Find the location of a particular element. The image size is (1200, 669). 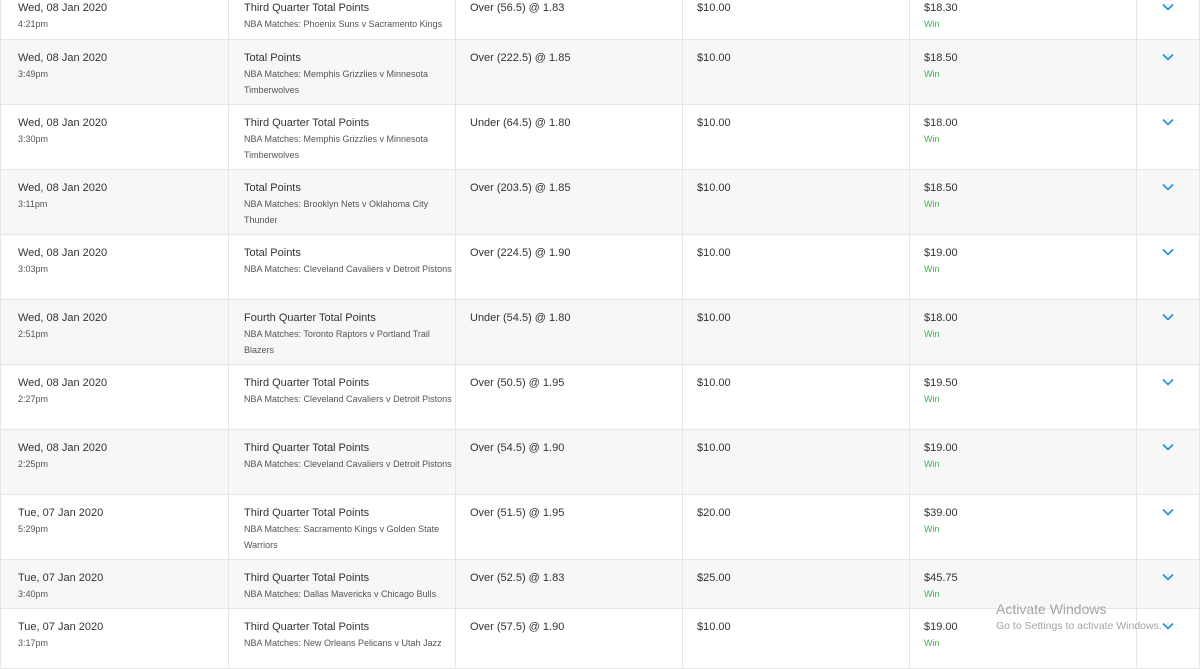

bet-selection: Over (51.5) @ 1.95 is located at coordinates (517, 513).